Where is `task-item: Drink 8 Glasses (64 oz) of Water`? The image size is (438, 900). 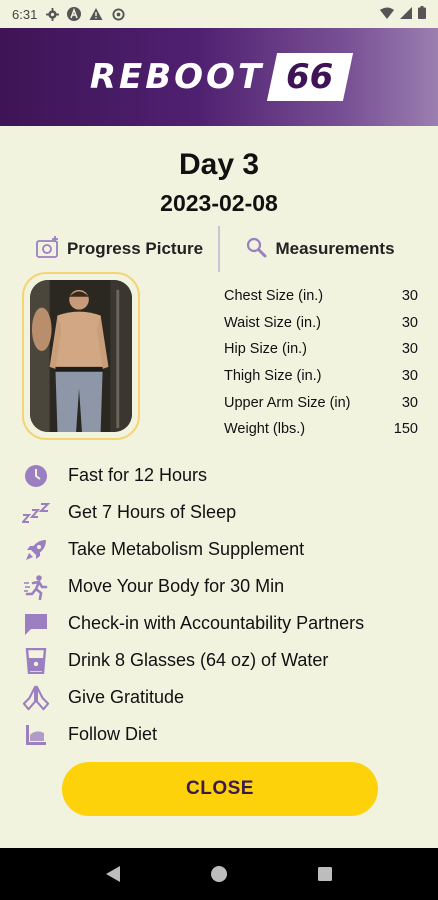
task-item: Drink 8 Glasses (64 oz) of Water is located at coordinates (222, 660).